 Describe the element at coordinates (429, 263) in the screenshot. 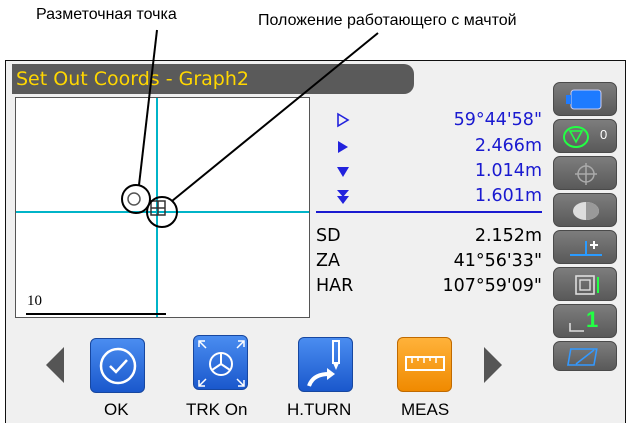

I see `reading-za-row: ZA 41°56'33"` at that location.